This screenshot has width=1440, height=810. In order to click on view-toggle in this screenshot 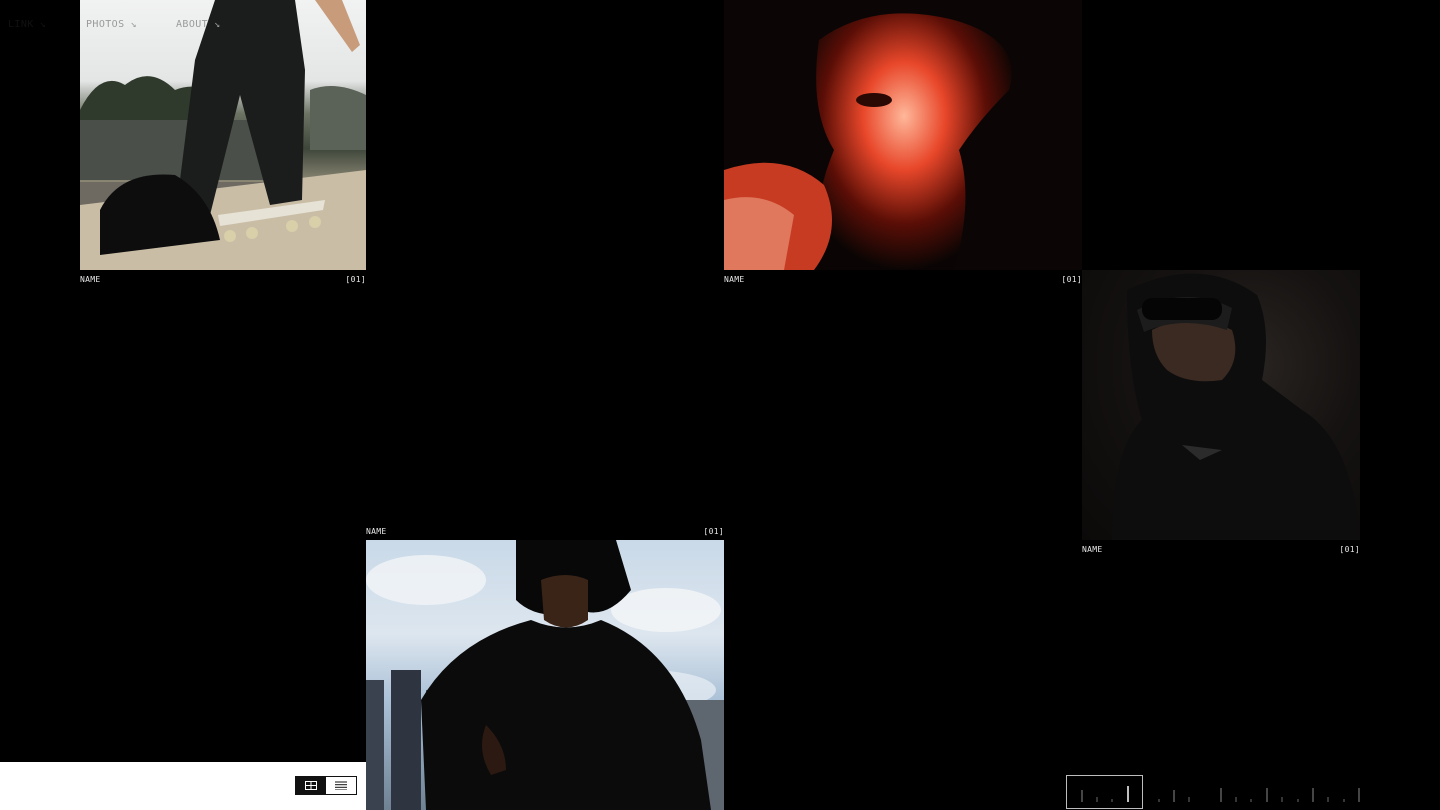, I will do `click(326, 785)`.